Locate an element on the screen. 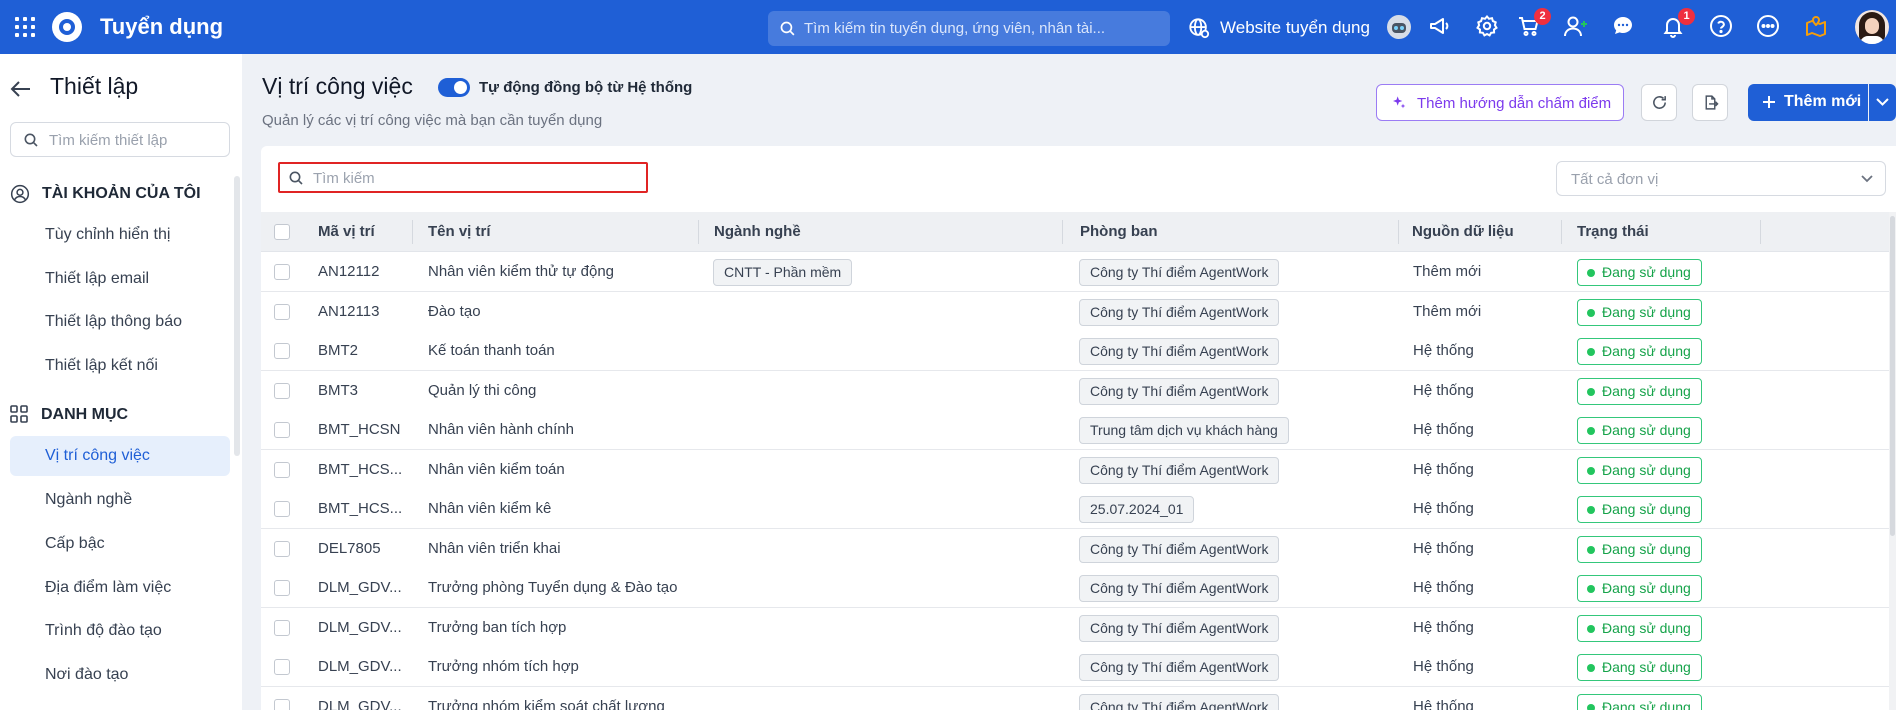  more-icon is located at coordinates (1769, 27).